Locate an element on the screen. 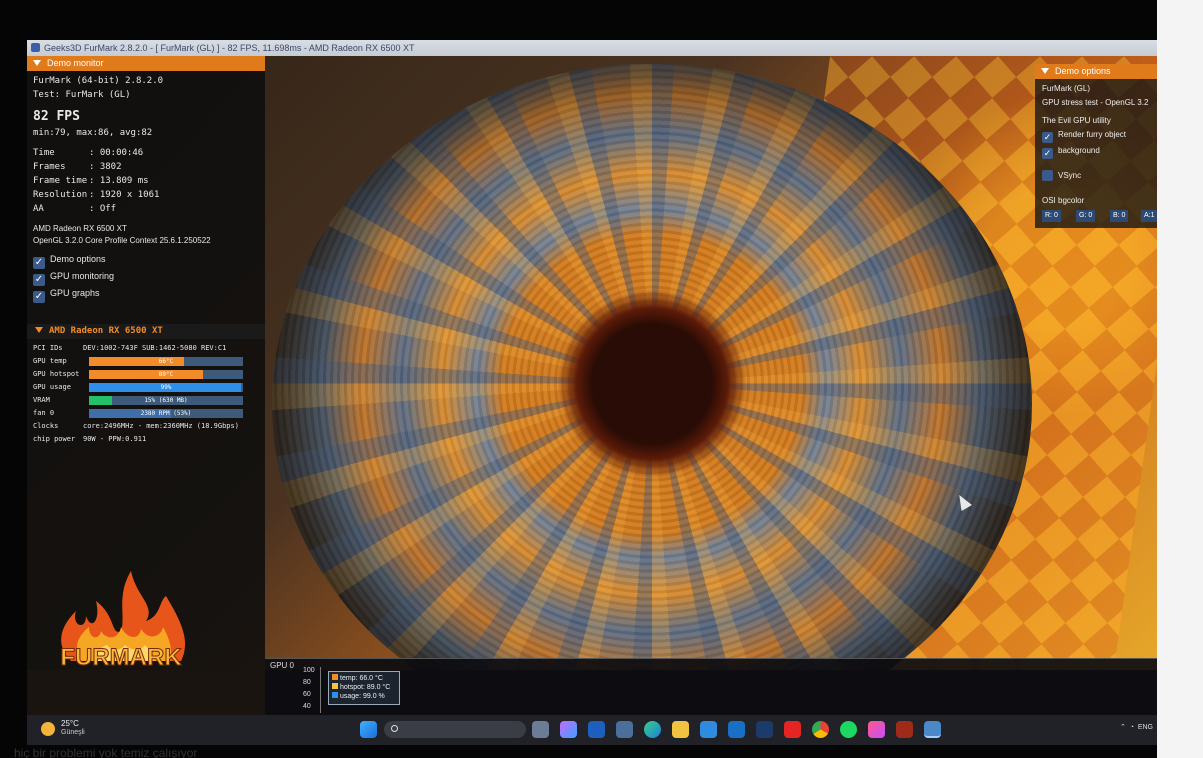 The width and height of the screenshot is (1203, 758). demo-monitor-header: Demo monitor is located at coordinates (146, 63).